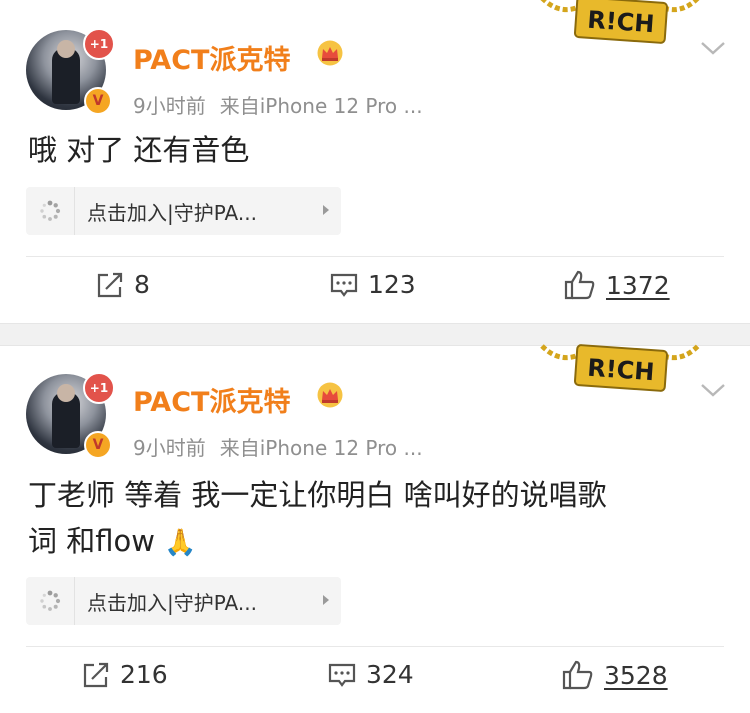 Image resolution: width=750 pixels, height=713 pixels. I want to click on post-content: 哦 对了 还有音色, so click(139, 150).